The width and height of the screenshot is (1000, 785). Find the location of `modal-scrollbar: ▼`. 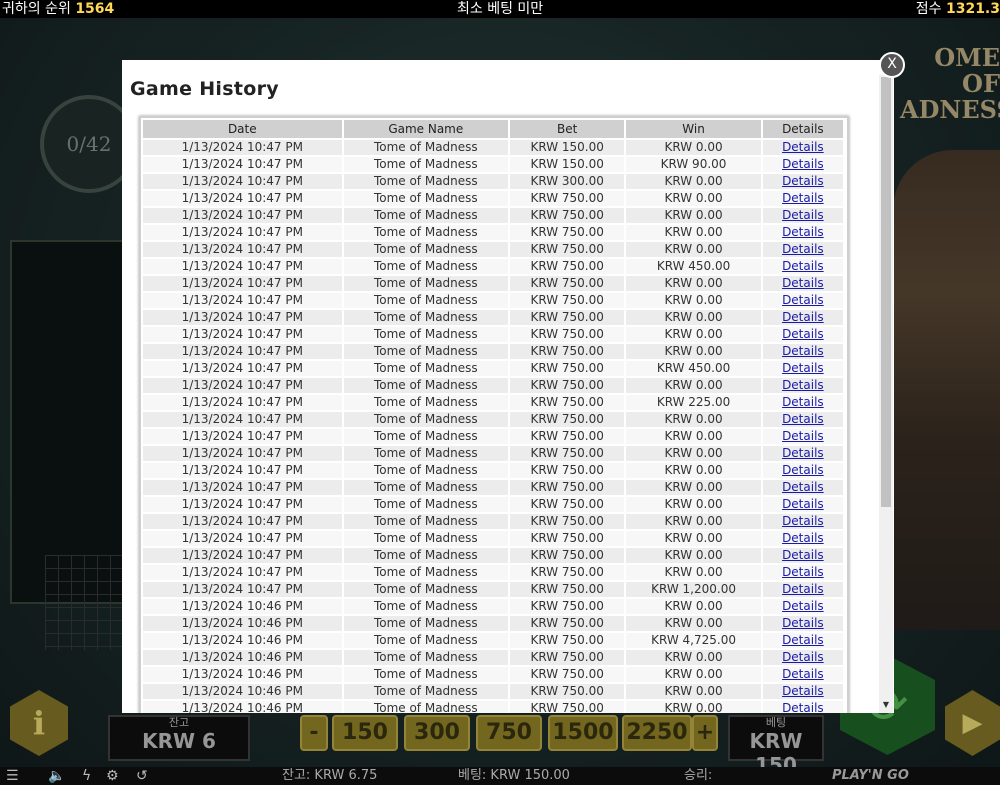

modal-scrollbar: ▼ is located at coordinates (886, 394).